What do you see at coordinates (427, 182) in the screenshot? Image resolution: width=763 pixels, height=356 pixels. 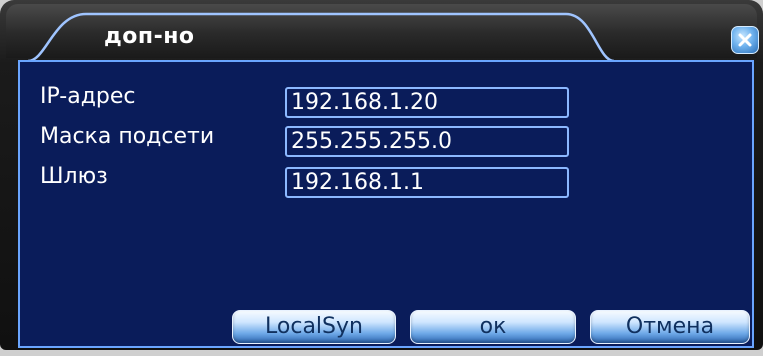 I see `gateway-input: 192.168.1.1` at bounding box center [427, 182].